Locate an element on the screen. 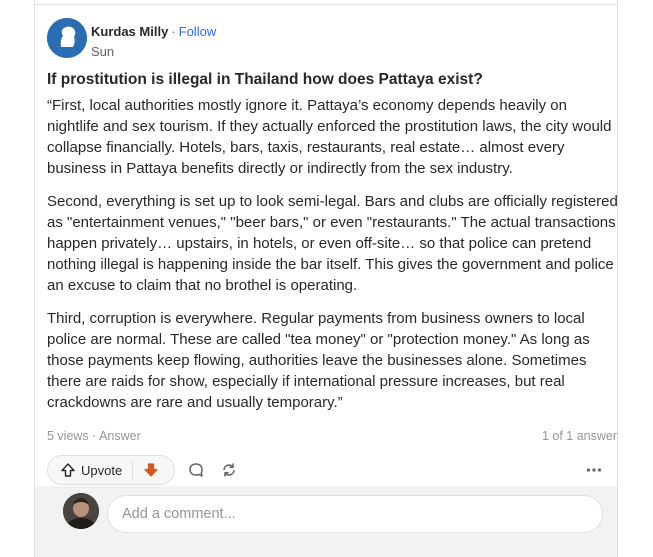 Image resolution: width=653 pixels, height=557 pixels. answer-count: 1 of 1 answer is located at coordinates (579, 436).